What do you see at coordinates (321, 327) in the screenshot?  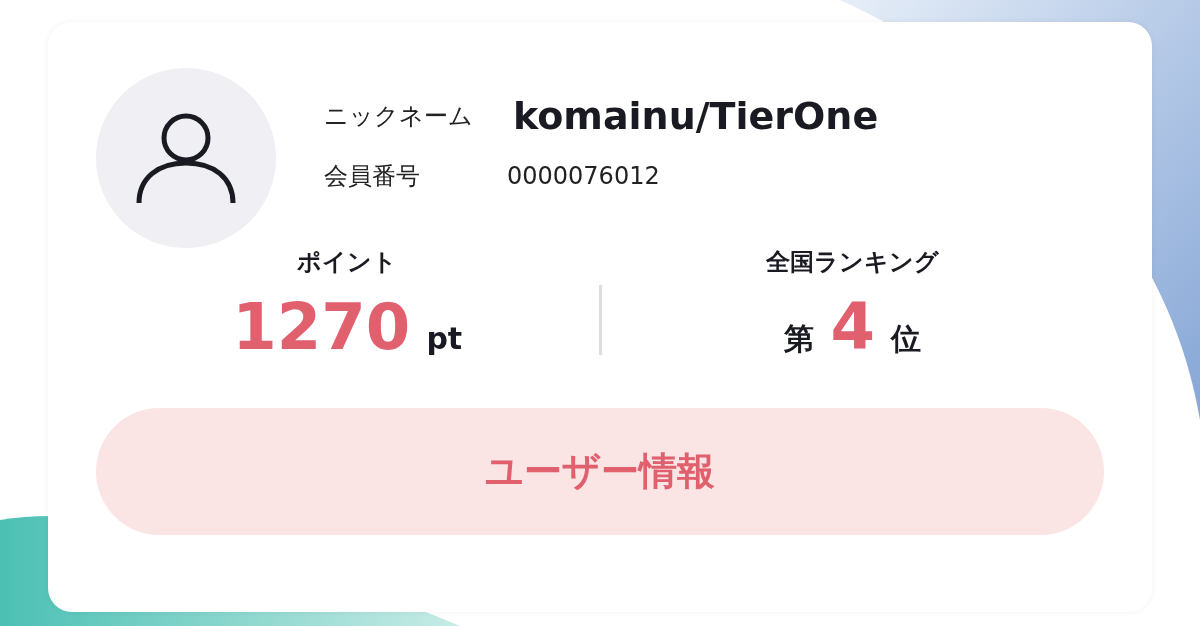 I see `points-value: 1270` at bounding box center [321, 327].